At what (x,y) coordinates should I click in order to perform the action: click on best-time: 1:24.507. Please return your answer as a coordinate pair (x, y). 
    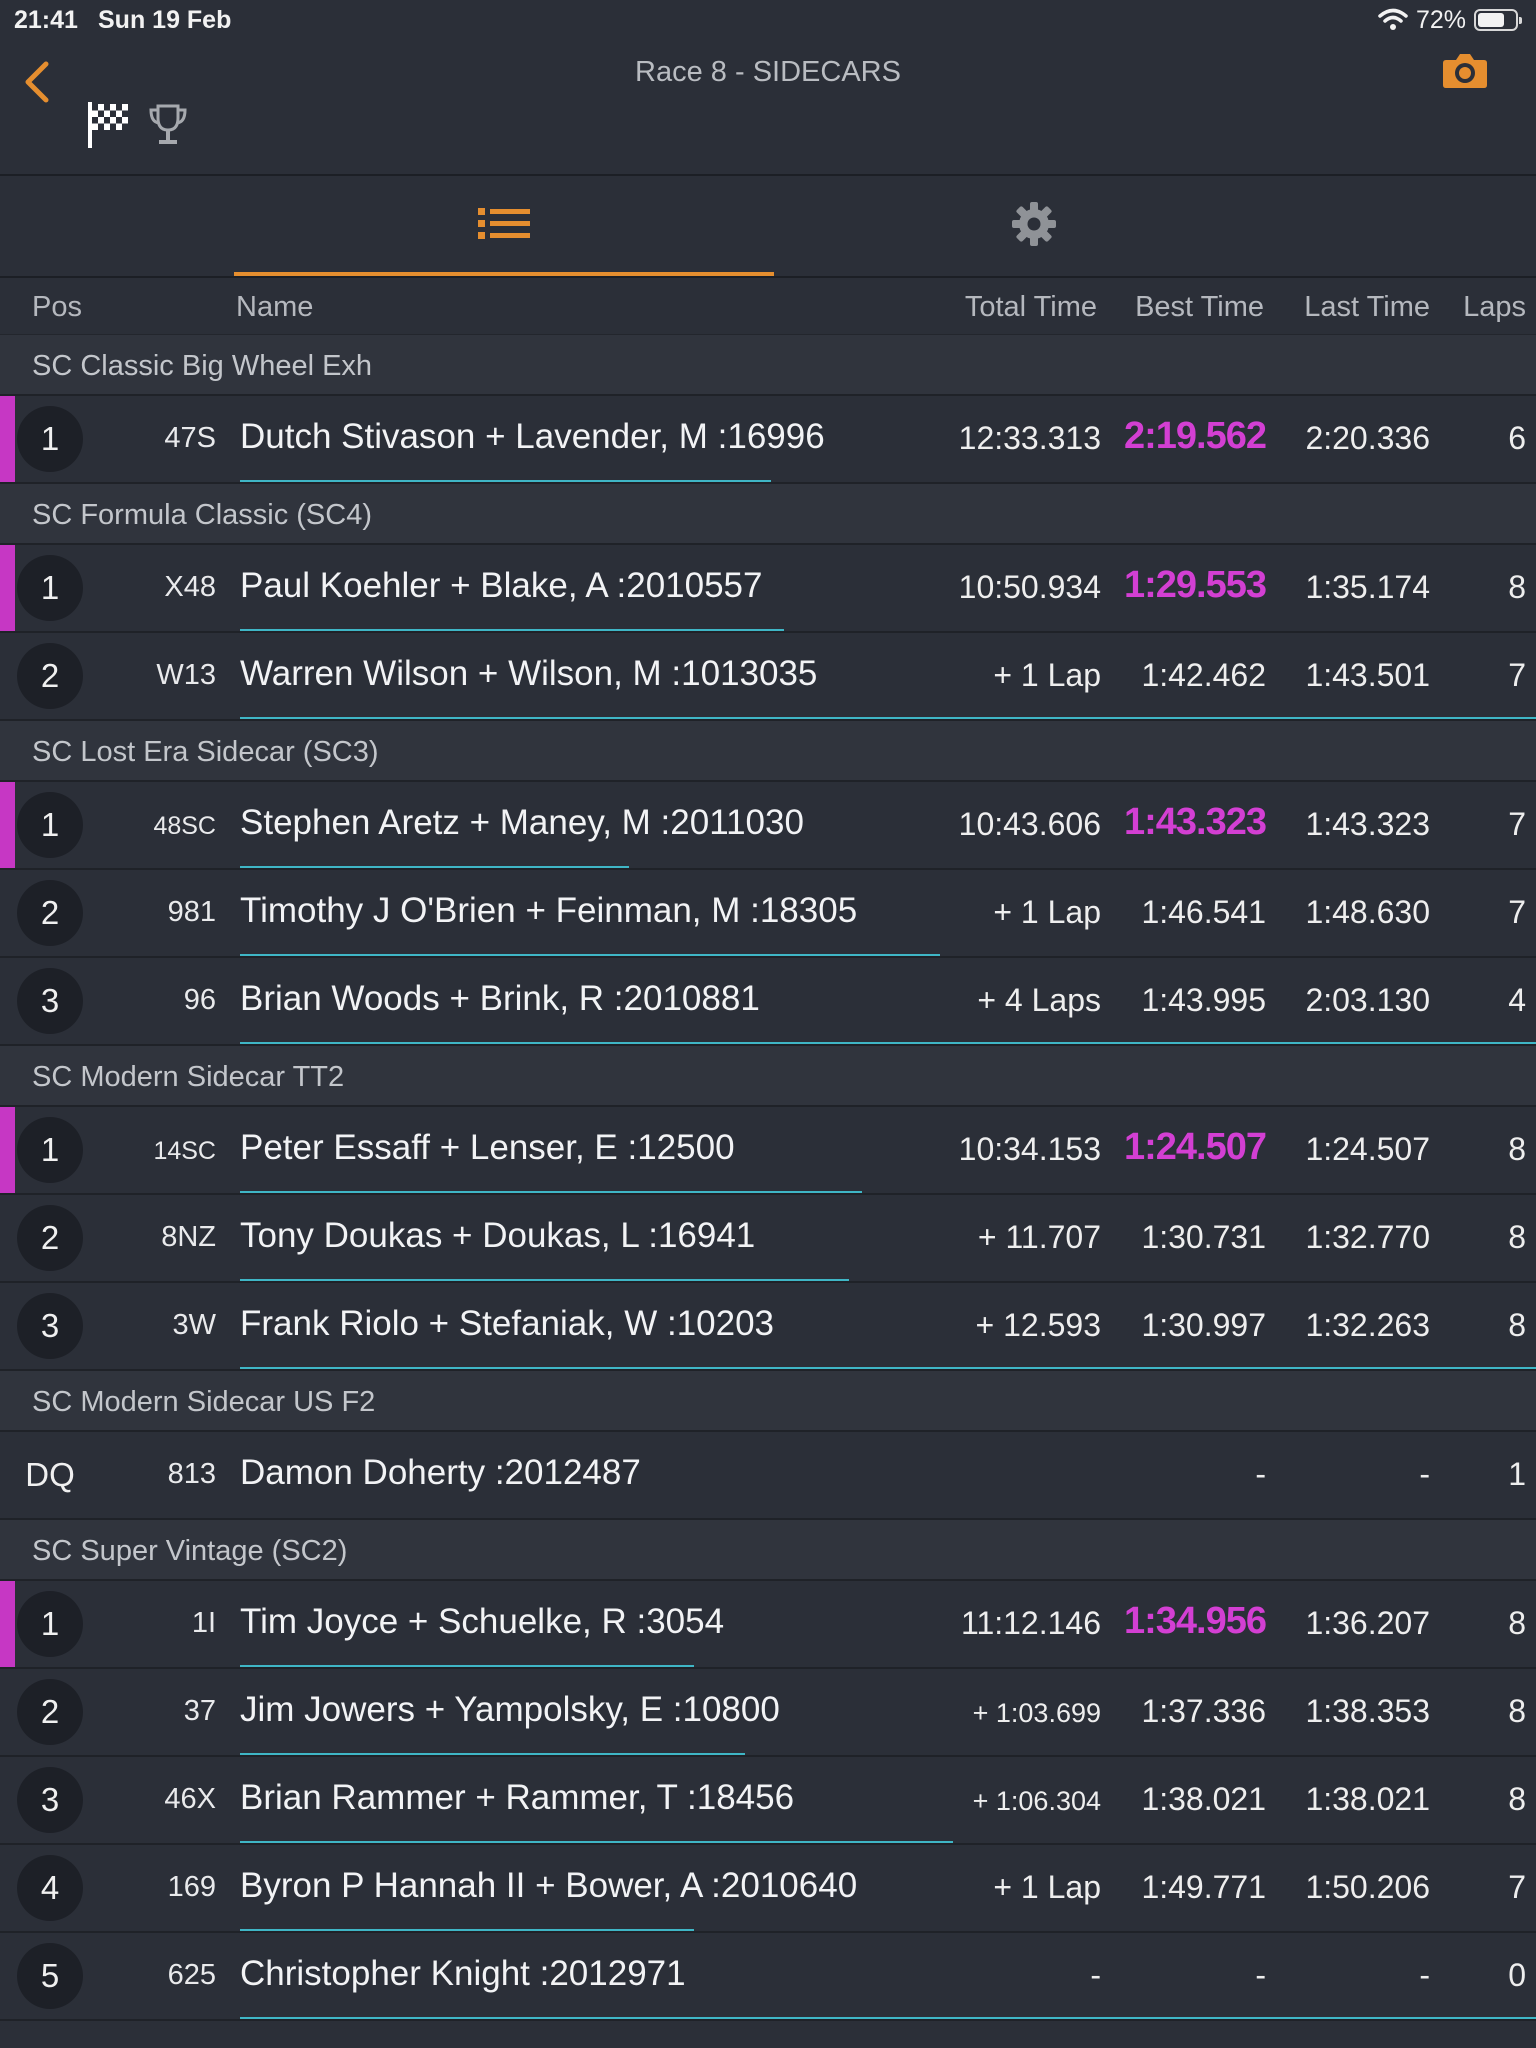
    Looking at the image, I should click on (1195, 1147).